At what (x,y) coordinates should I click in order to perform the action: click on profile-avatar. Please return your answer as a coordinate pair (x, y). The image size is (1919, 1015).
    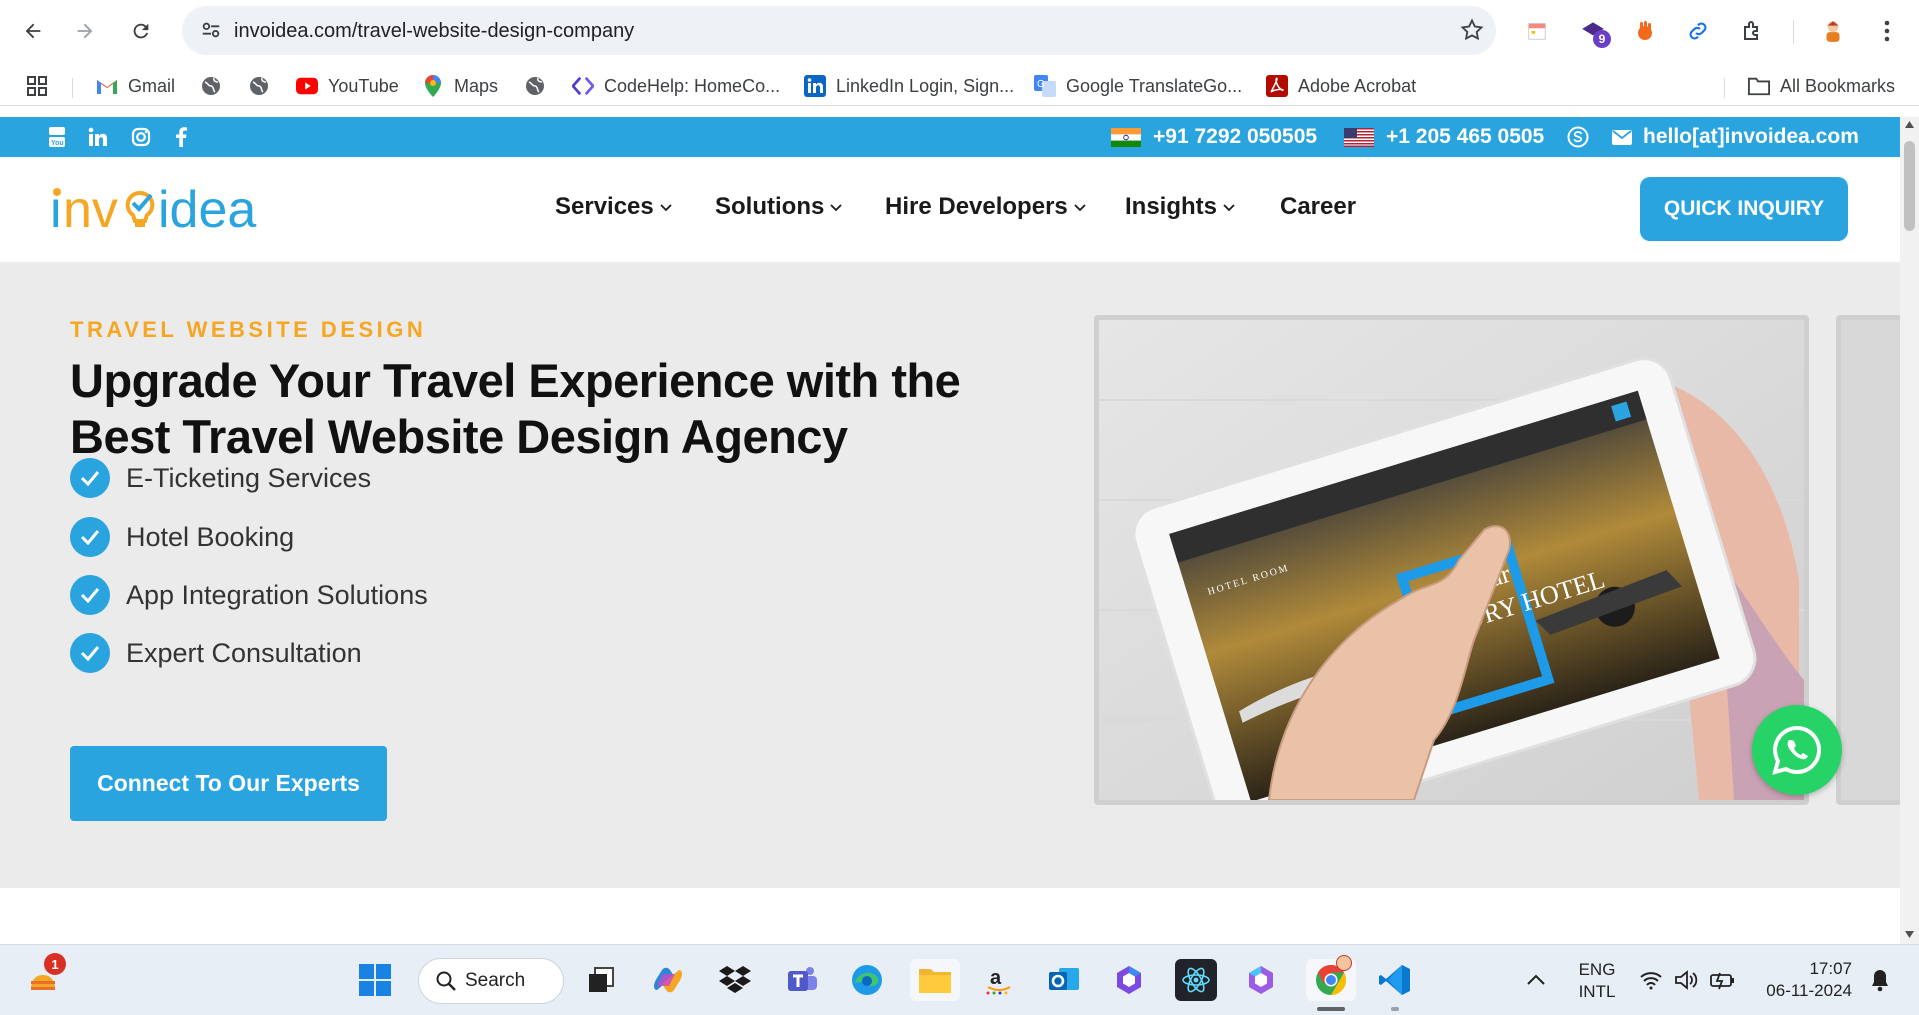
    Looking at the image, I should click on (1833, 31).